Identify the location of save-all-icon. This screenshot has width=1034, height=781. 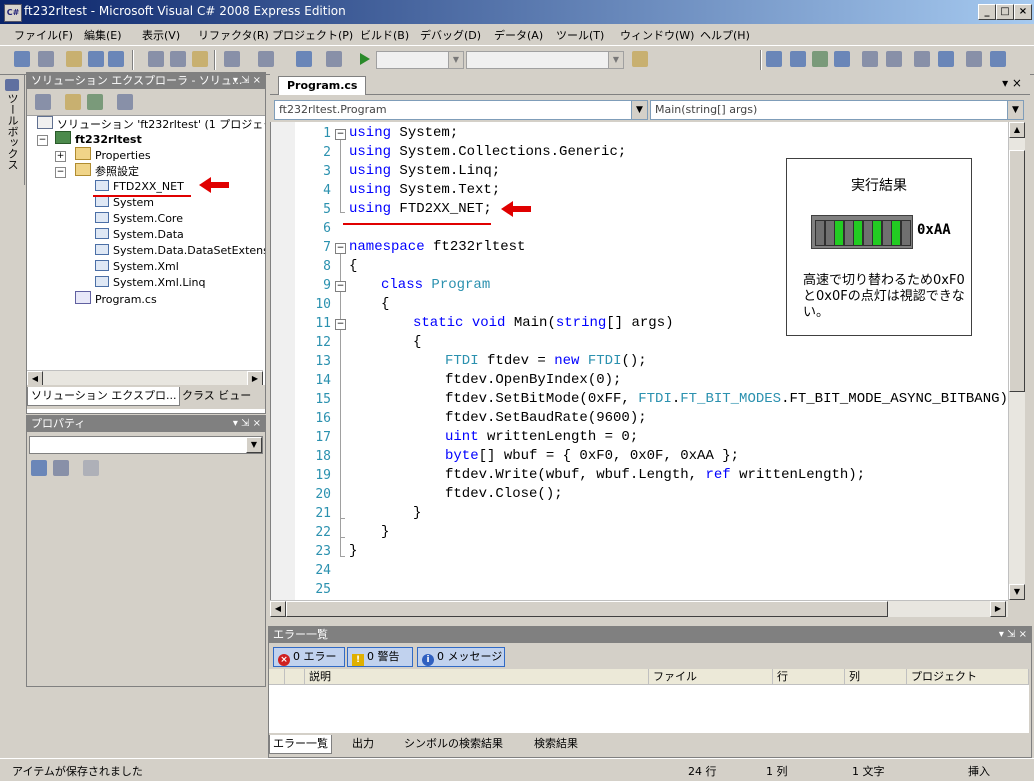
(116, 59).